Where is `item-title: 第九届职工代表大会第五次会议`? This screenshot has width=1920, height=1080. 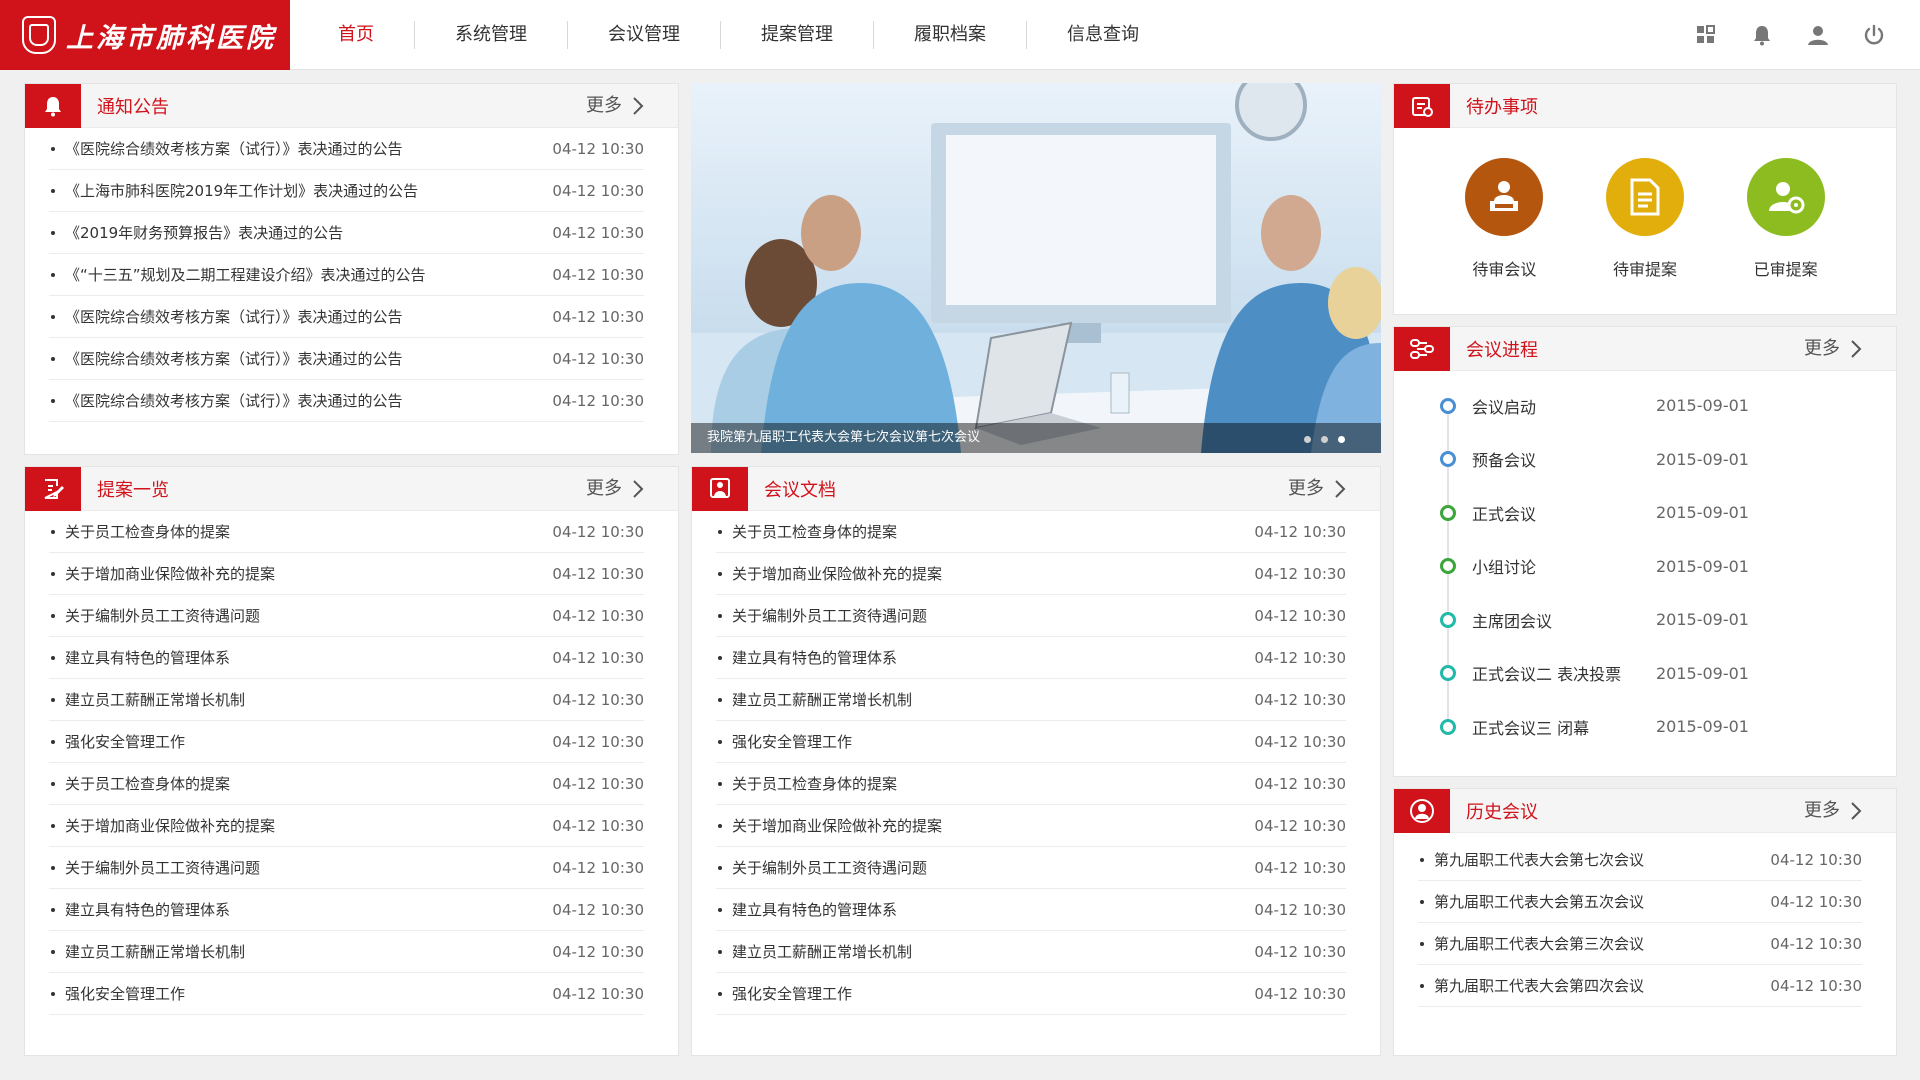 item-title: 第九届职工代表大会第五次会议 is located at coordinates (1539, 901).